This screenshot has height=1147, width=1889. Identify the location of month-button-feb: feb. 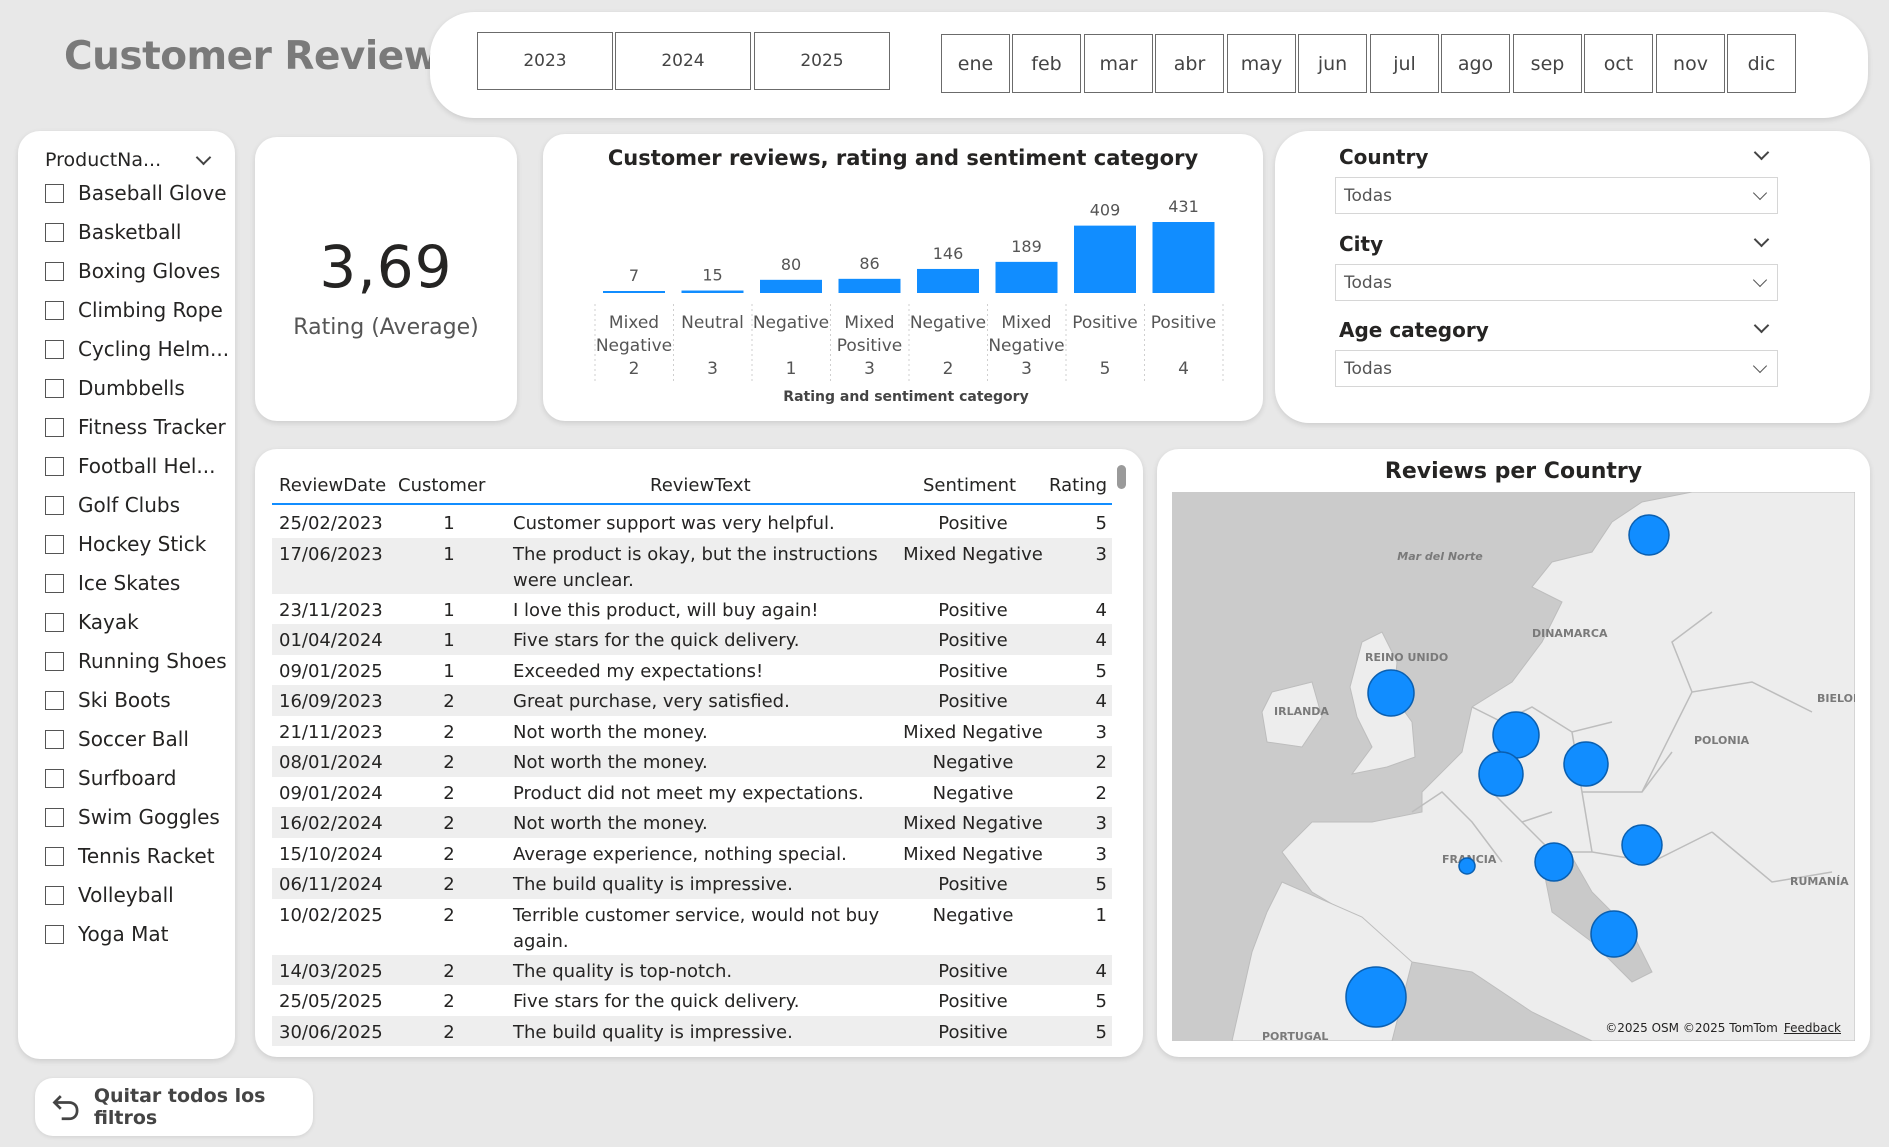
(1046, 63).